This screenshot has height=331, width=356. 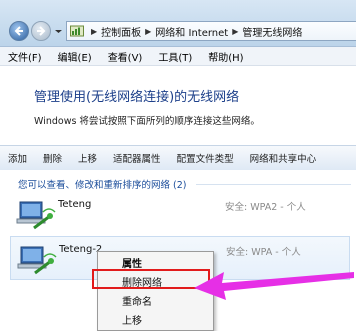 I want to click on menu-bar: 文件(F) 编辑(E) 查看(V) 工具(T) 帮助(H), so click(x=178, y=56).